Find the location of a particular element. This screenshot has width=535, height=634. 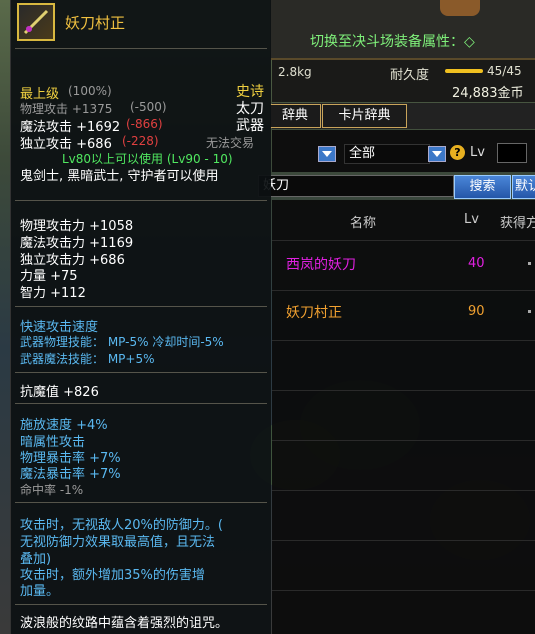

default-button: 默认 is located at coordinates (523, 187).